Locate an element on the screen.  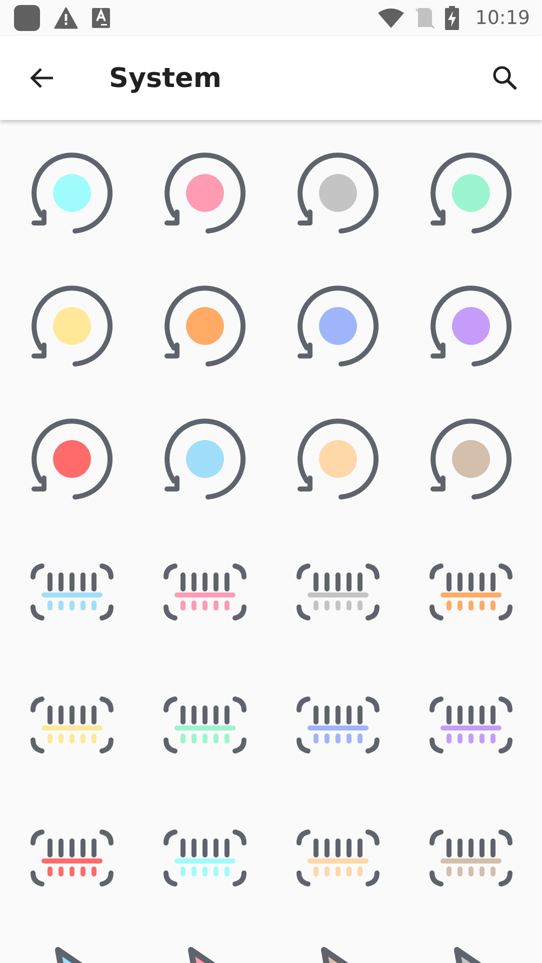
keyboard-icon is located at coordinates (101, 18).